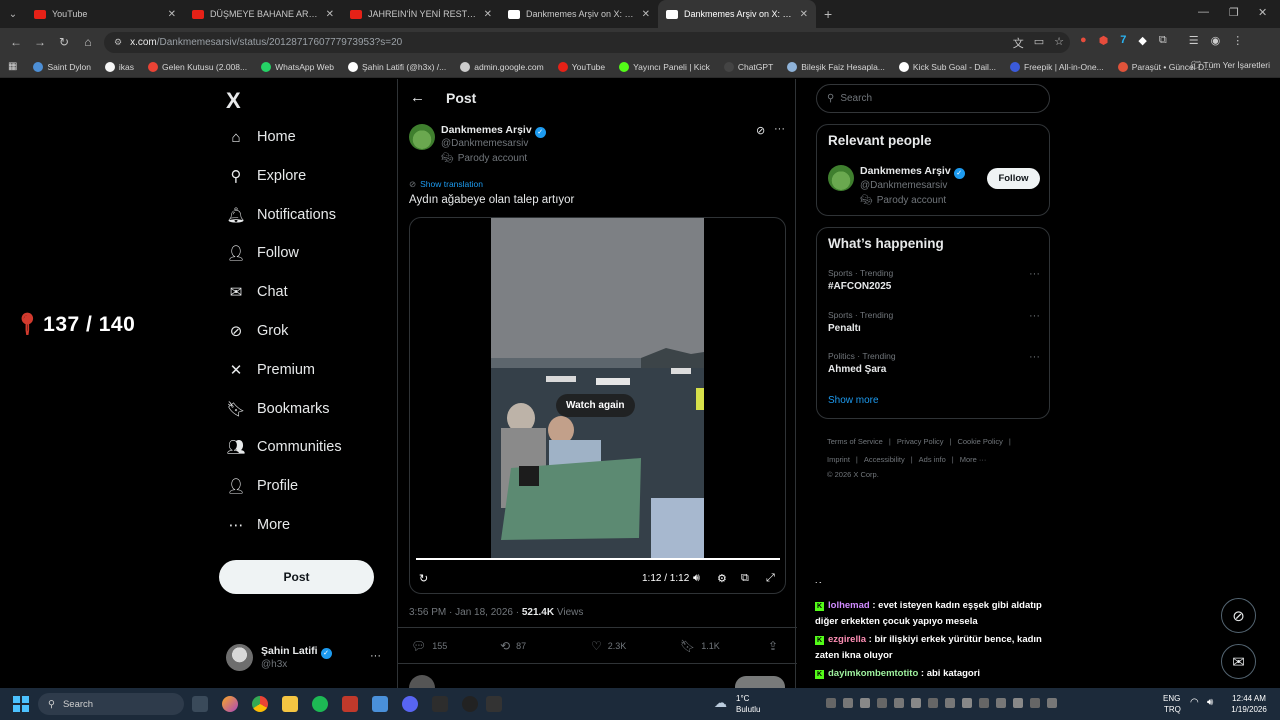 This screenshot has width=1280, height=720. What do you see at coordinates (1238, 615) in the screenshot?
I see `grok-float-icon: ⊘` at bounding box center [1238, 615].